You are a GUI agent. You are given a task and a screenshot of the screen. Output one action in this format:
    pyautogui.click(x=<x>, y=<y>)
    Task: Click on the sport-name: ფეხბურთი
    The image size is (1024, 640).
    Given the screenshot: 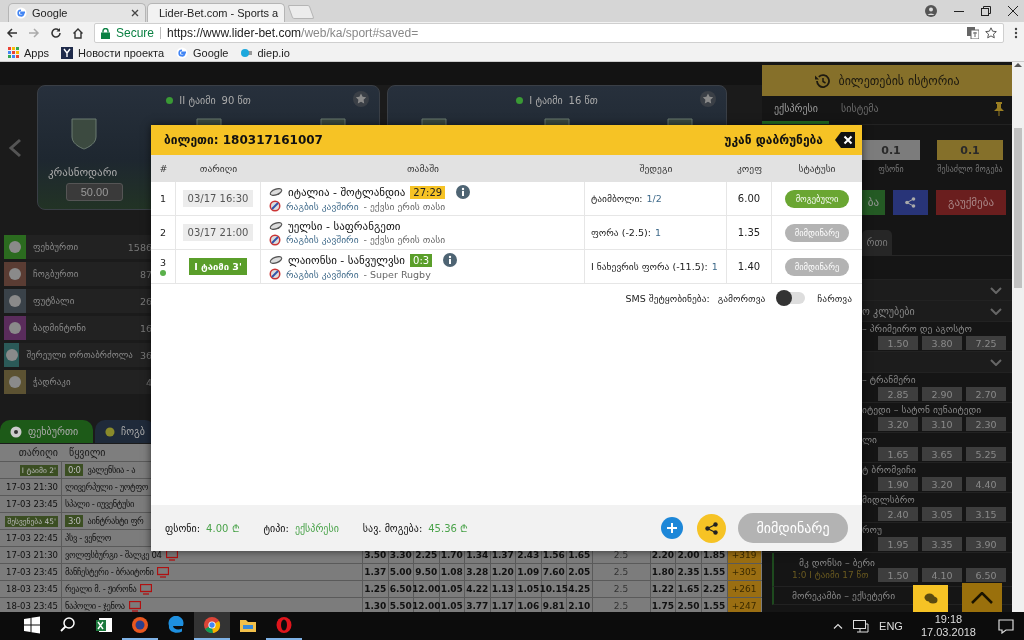 What is the action you would take?
    pyautogui.click(x=56, y=247)
    